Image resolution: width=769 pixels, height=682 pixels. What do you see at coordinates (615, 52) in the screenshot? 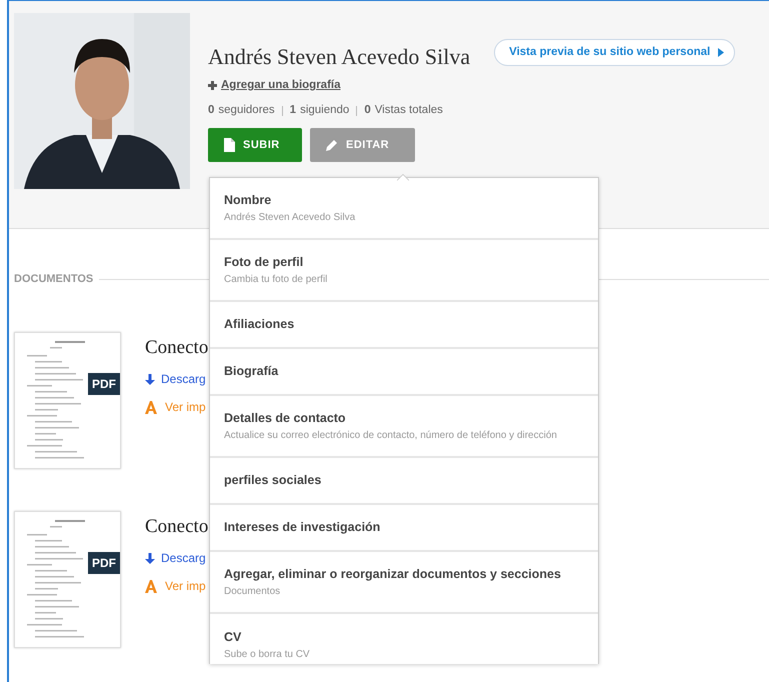
I see `preview-site-button: Vista previa de su sitio web personal` at bounding box center [615, 52].